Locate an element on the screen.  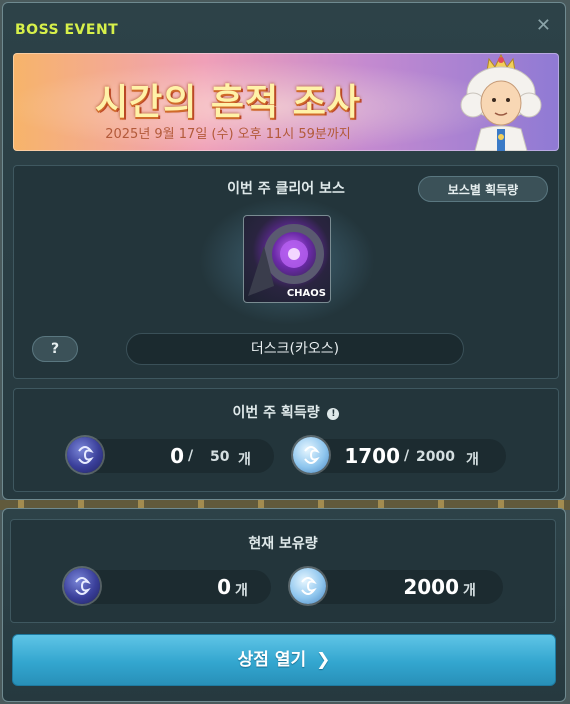
weekly-coin2-value: 1700 is located at coordinates (372, 456).